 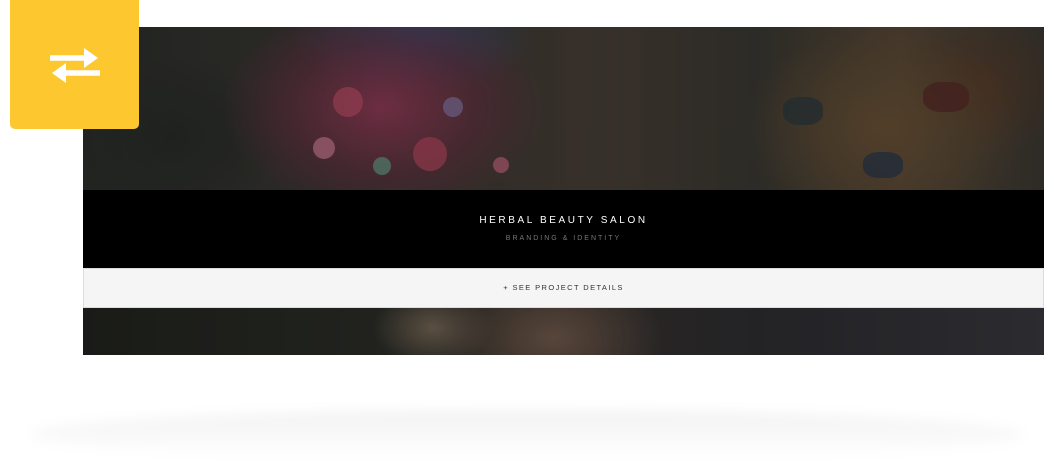 I want to click on project-title: HERBAL BEAUTY SALON, so click(x=563, y=220).